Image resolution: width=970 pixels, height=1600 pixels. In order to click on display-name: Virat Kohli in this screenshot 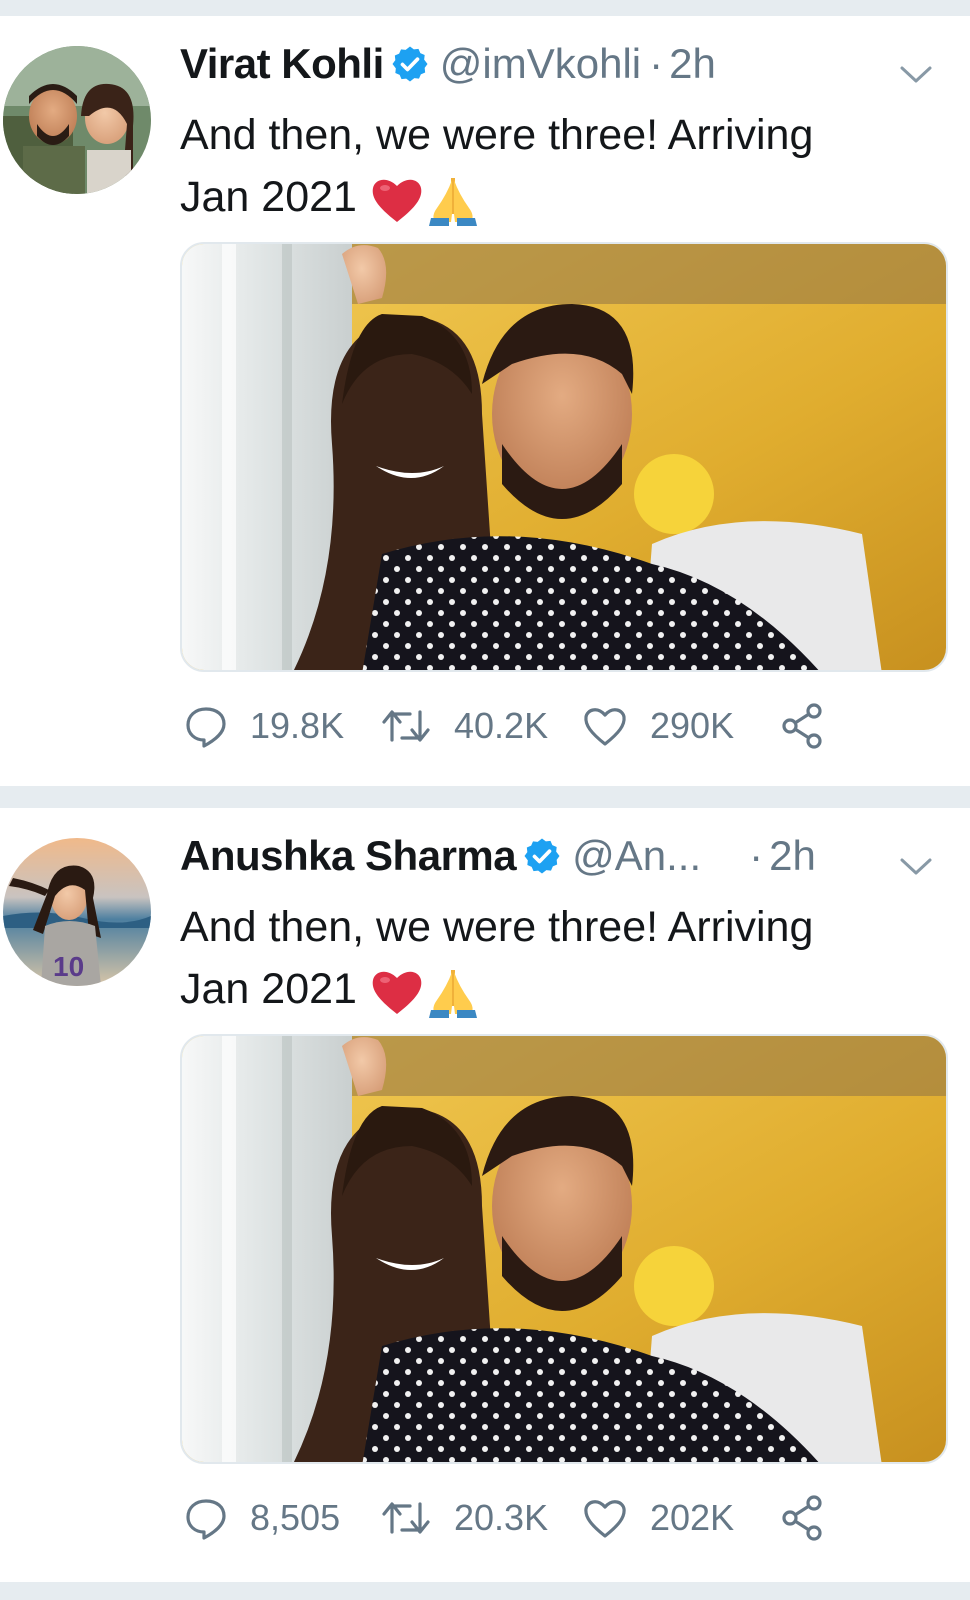, I will do `click(282, 64)`.